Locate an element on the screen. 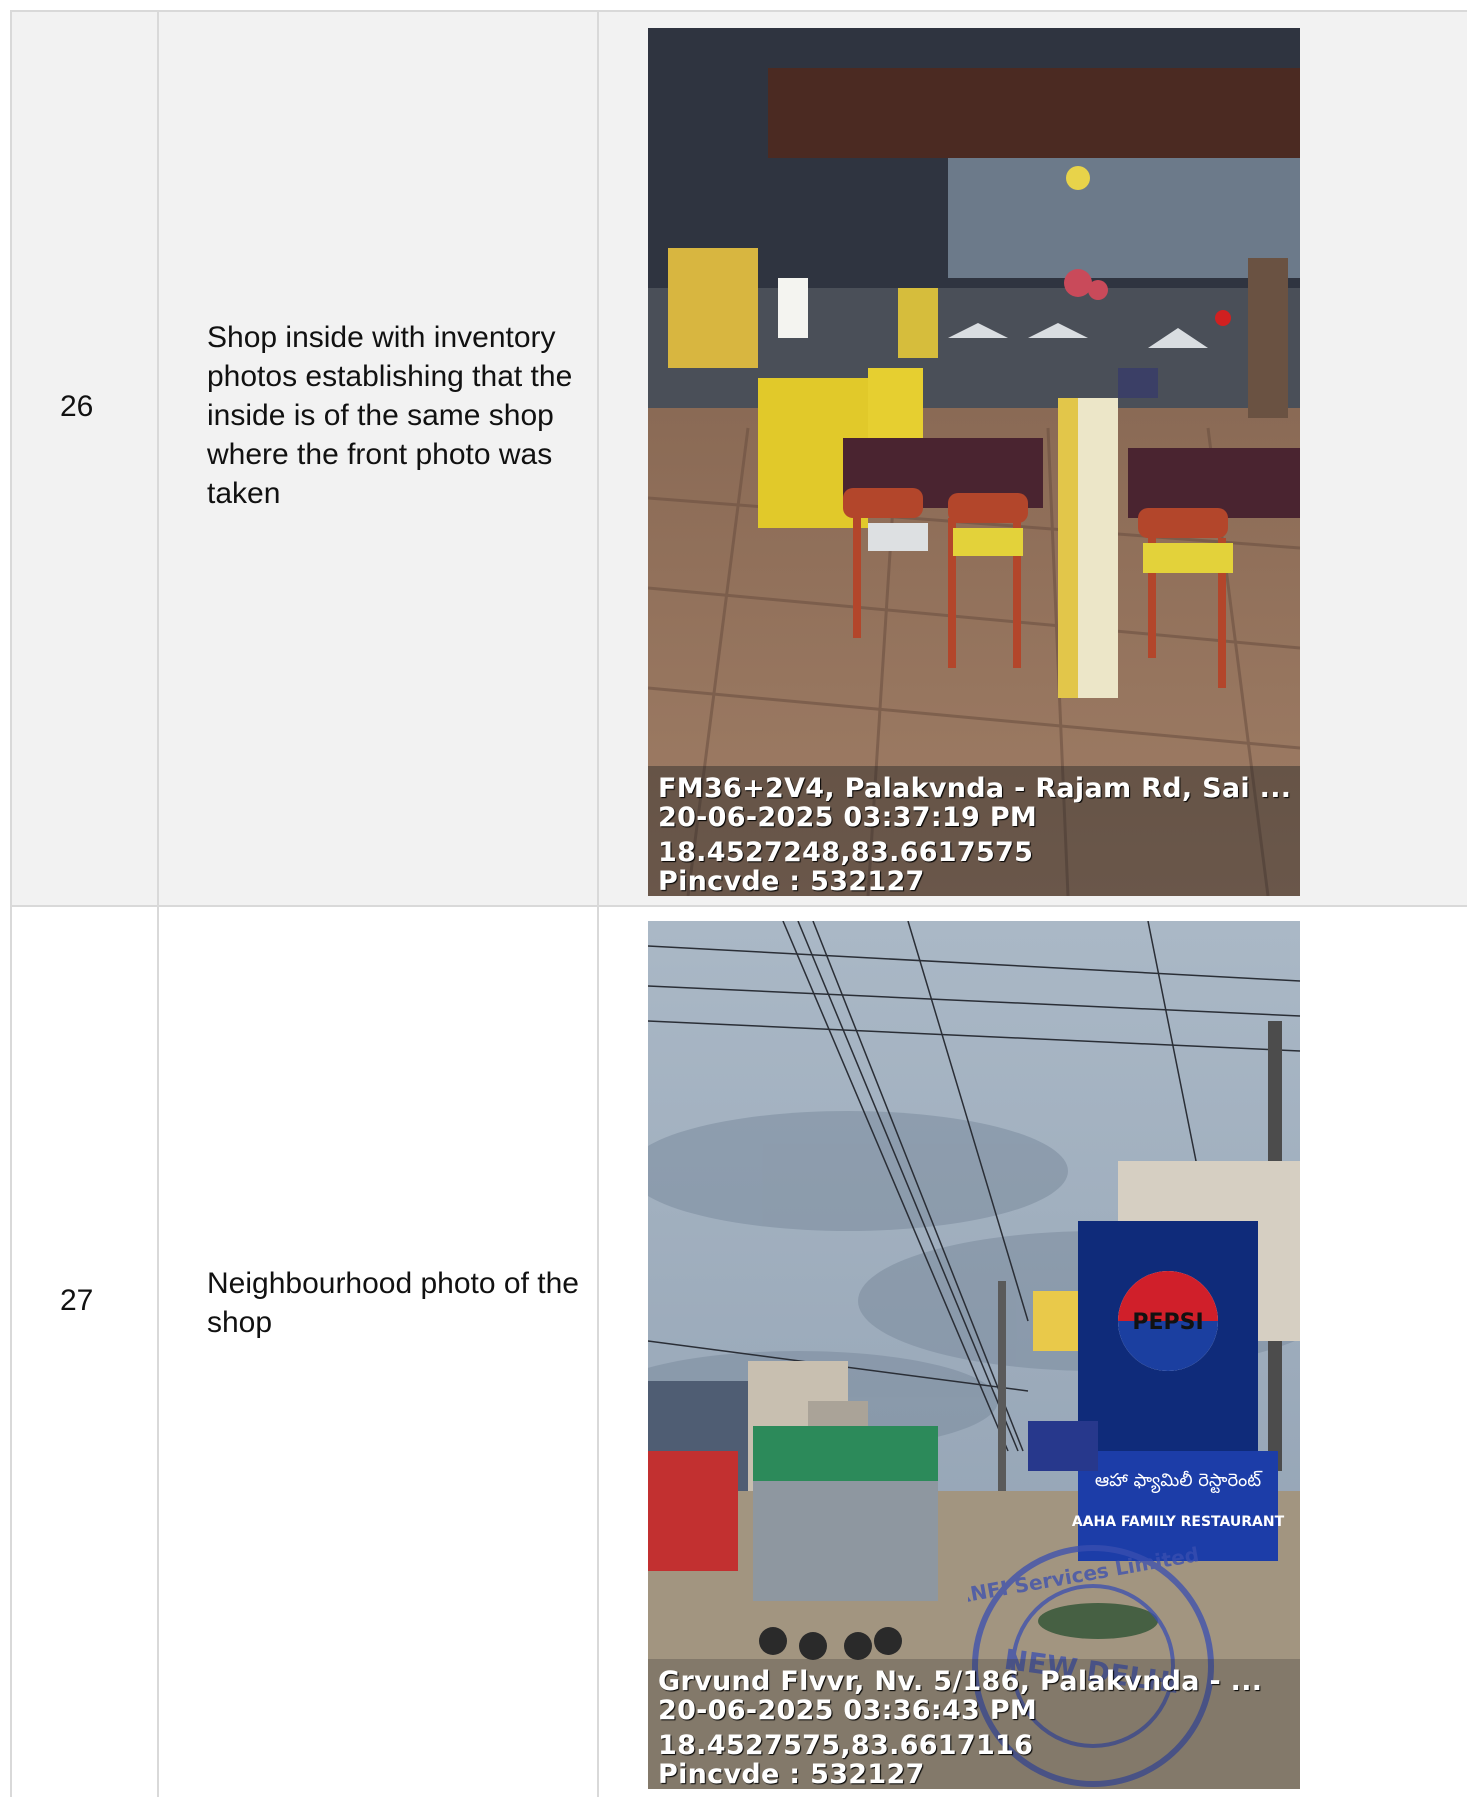 This screenshot has height=1797, width=1467. pepsi-sign-text: PEPSI is located at coordinates (1167, 1322).